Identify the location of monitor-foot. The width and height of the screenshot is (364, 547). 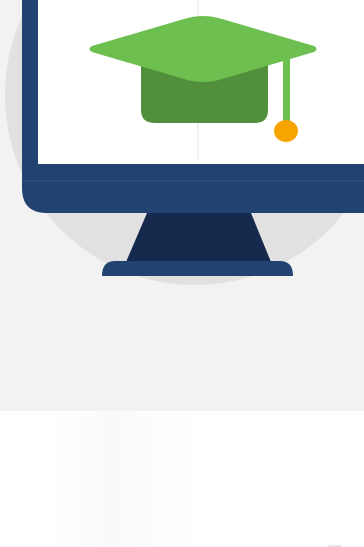
(197, 268).